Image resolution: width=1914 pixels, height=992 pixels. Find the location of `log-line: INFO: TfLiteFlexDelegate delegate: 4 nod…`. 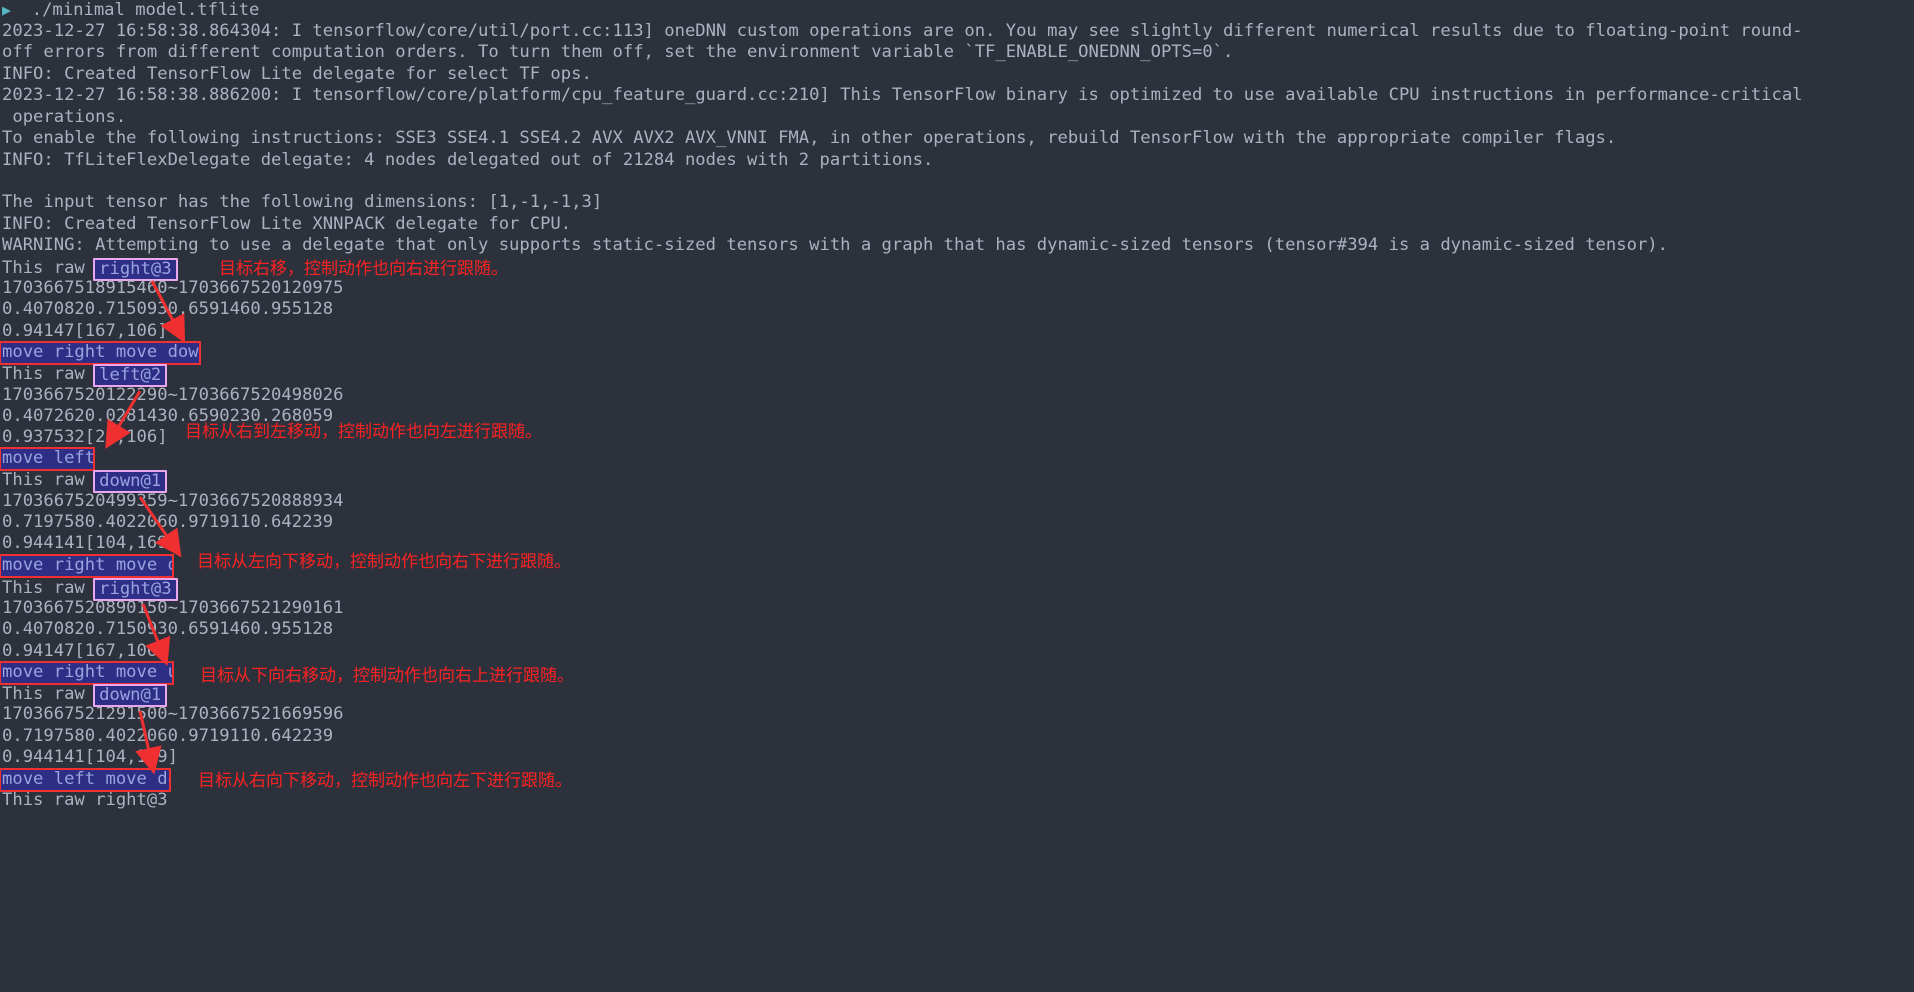

log-line: INFO: TfLiteFlexDelegate delegate: 4 nod… is located at coordinates (468, 160).